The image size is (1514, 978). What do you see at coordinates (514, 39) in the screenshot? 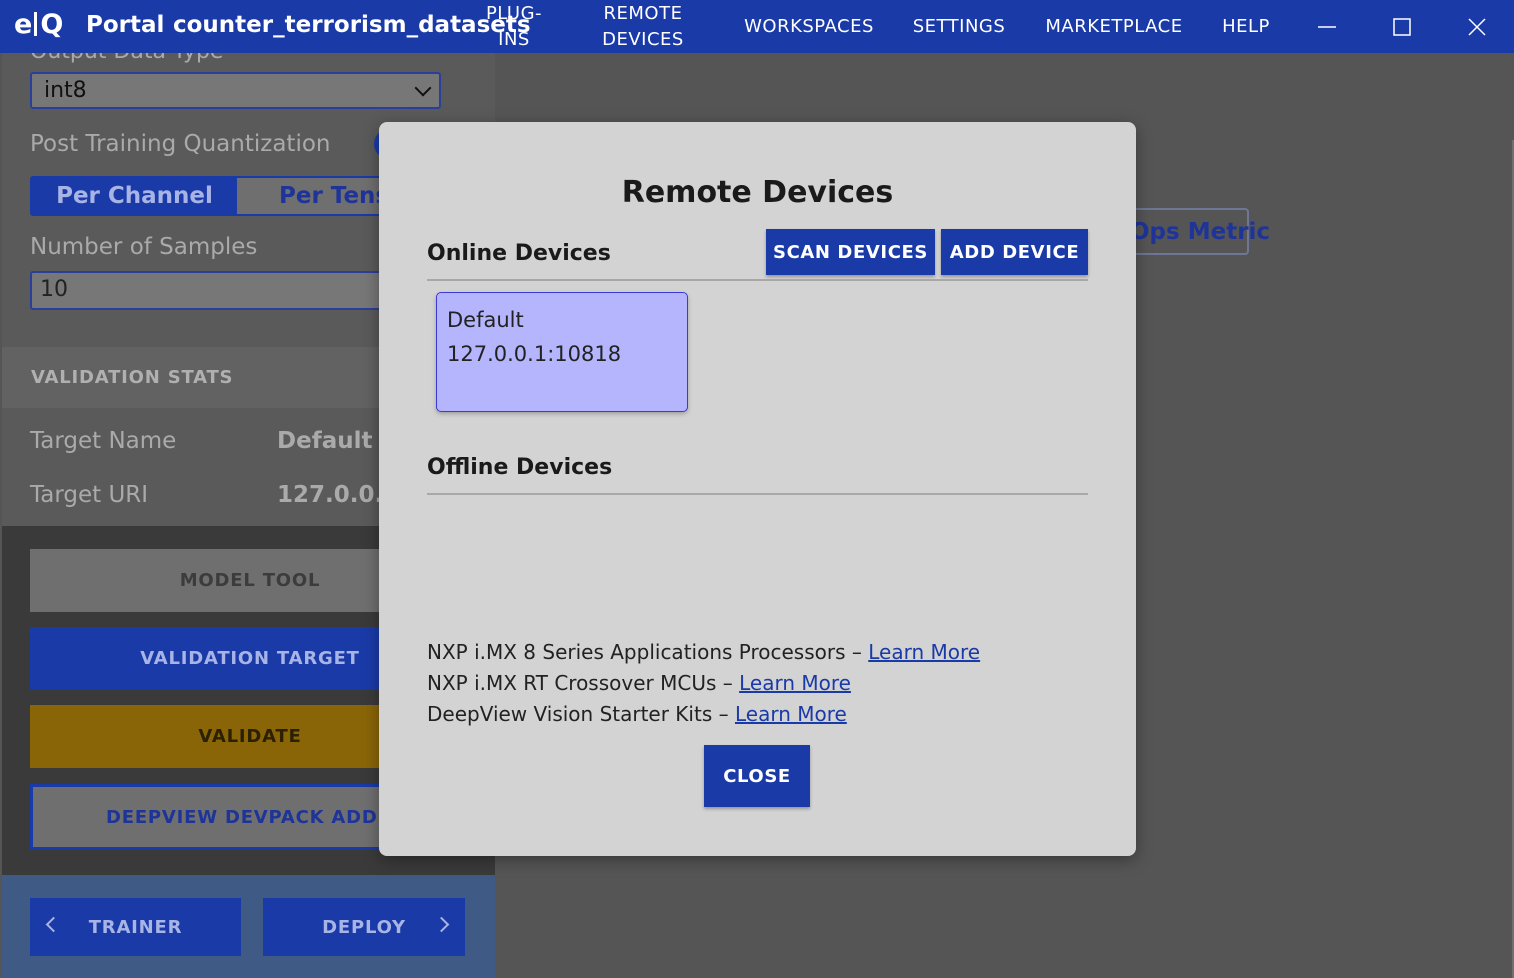
I see `nav-plugins-line2: INS` at bounding box center [514, 39].